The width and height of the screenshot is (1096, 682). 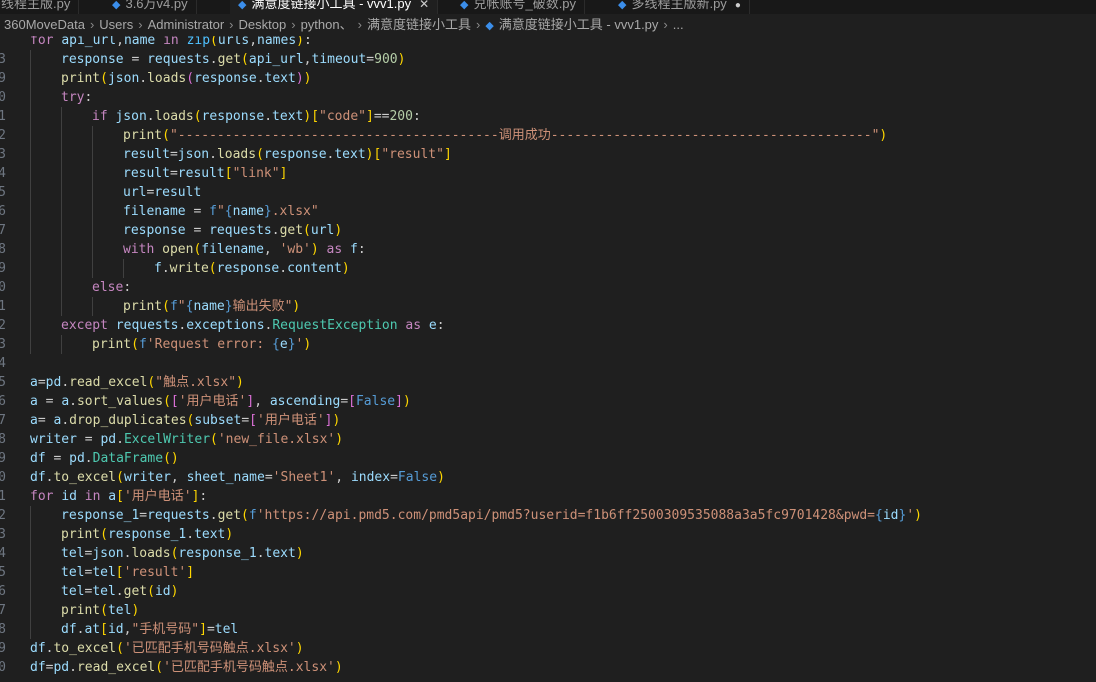 What do you see at coordinates (119, 591) in the screenshot?
I see `code-text: tel=tel.get(id)` at bounding box center [119, 591].